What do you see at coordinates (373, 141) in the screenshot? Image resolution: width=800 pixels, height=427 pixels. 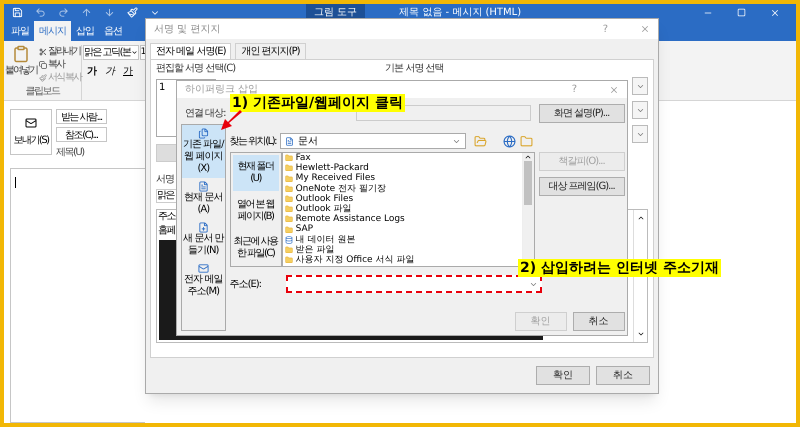 I see `look-in-dropdown: 문서` at bounding box center [373, 141].